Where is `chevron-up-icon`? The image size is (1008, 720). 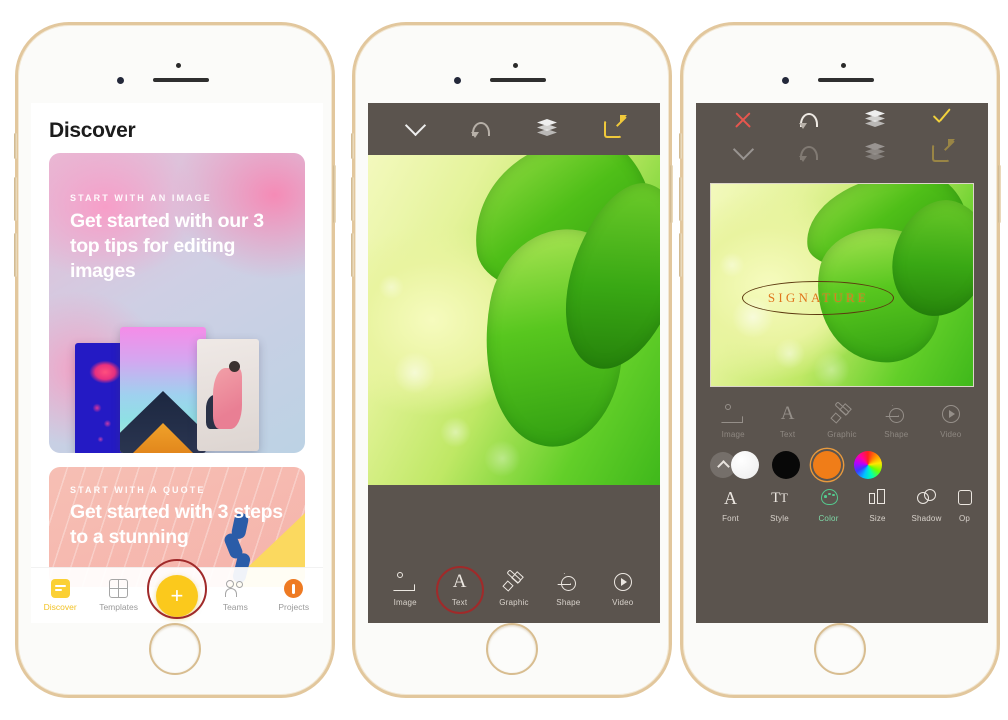 chevron-up-icon is located at coordinates (723, 466).